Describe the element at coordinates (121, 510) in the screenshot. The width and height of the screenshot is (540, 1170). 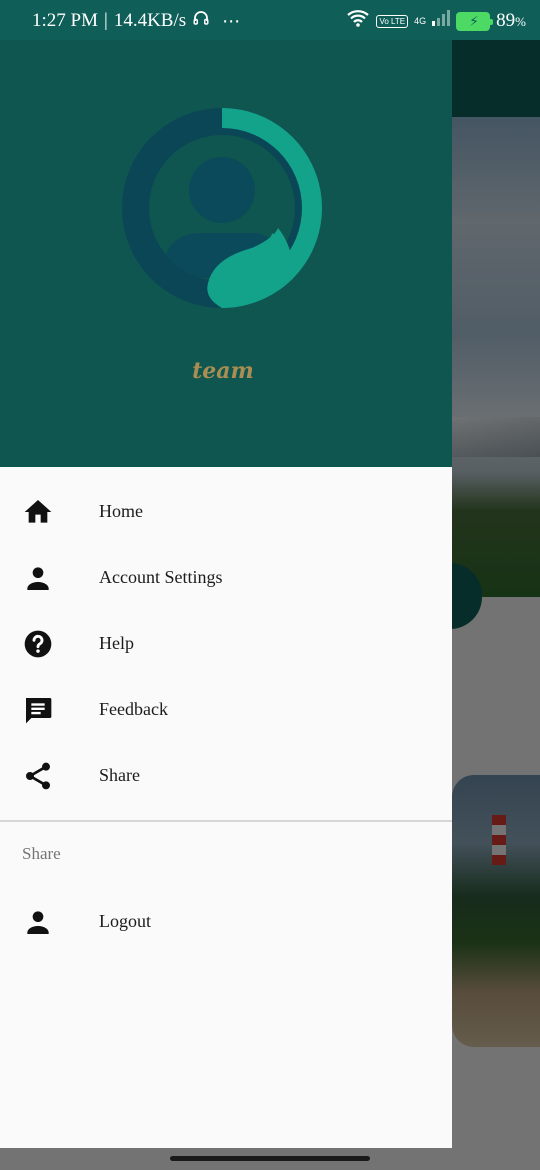
I see `menu-item-label: Home` at that location.